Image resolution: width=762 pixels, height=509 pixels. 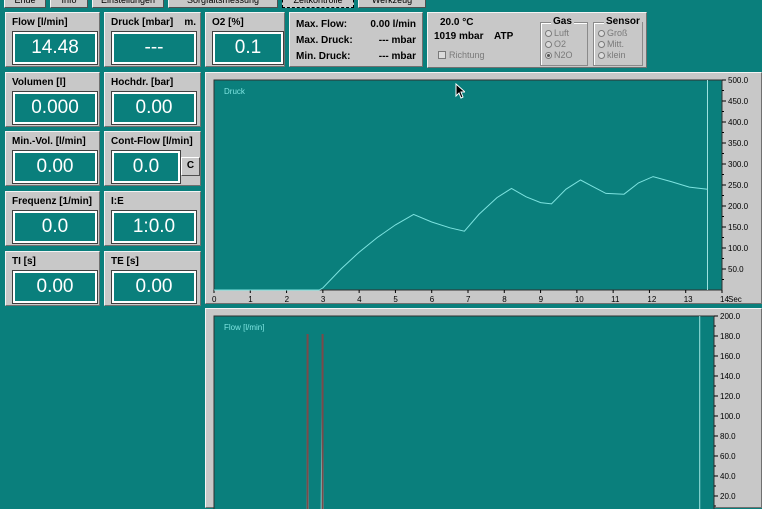 What do you see at coordinates (562, 21) in the screenshot?
I see `gas-title: Gas` at bounding box center [562, 21].